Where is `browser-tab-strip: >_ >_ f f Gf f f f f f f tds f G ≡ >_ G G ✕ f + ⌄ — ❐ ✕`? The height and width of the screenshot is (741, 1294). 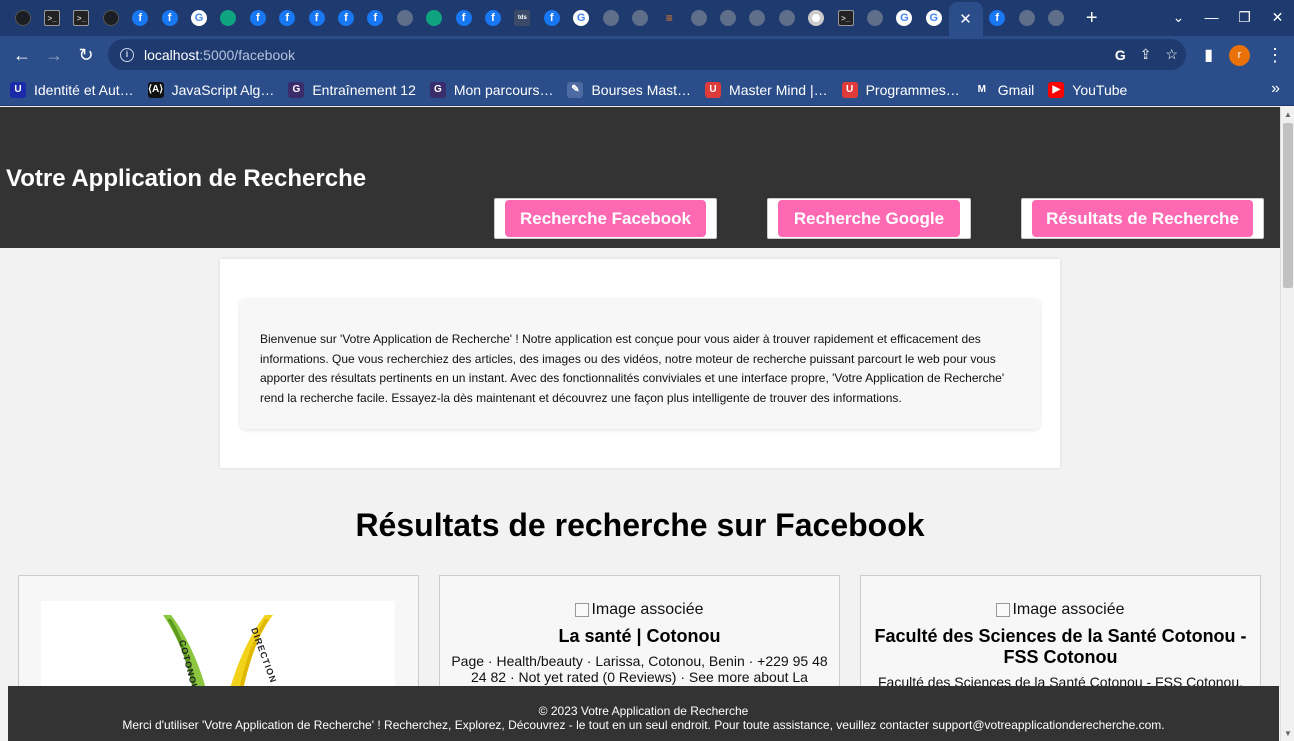 browser-tab-strip: >_ >_ f f Gf f f f f f f tds f G ≡ >_ G G ✕ f + ⌄ — ❐ ✕ is located at coordinates (647, 18).